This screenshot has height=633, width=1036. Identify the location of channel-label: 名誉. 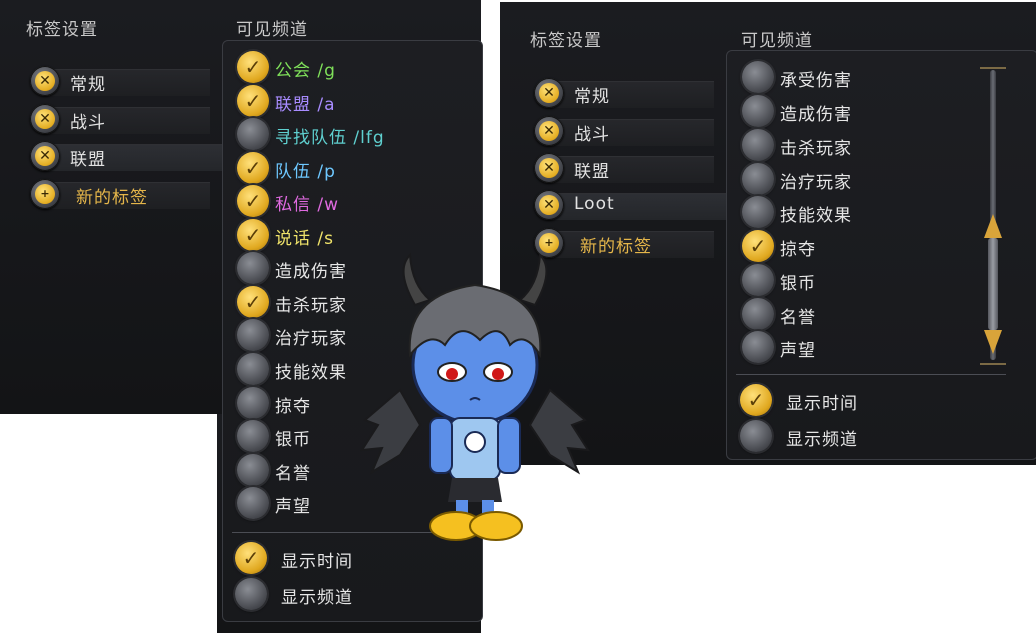
(798, 318).